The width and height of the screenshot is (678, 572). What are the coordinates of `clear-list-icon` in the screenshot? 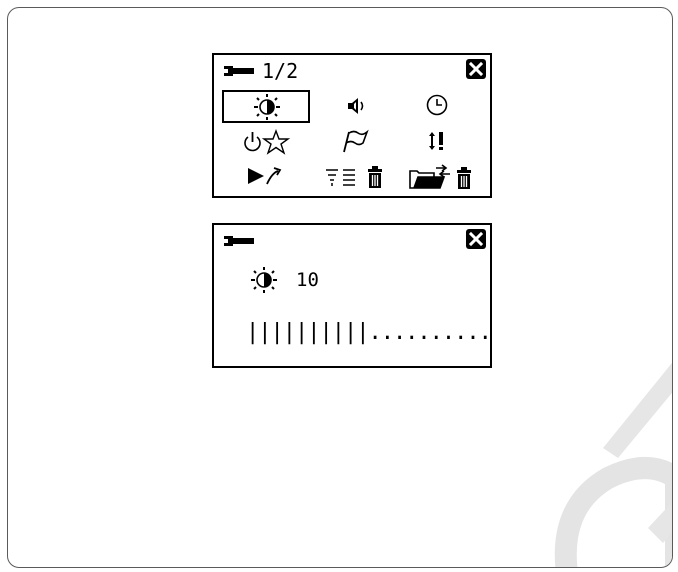 It's located at (359, 177).